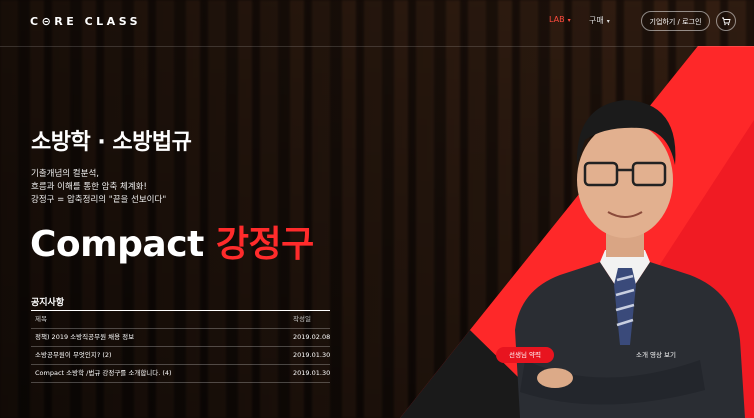  I want to click on notice-row-title: 소방공무원이 무엇인지? (2), so click(73, 355).